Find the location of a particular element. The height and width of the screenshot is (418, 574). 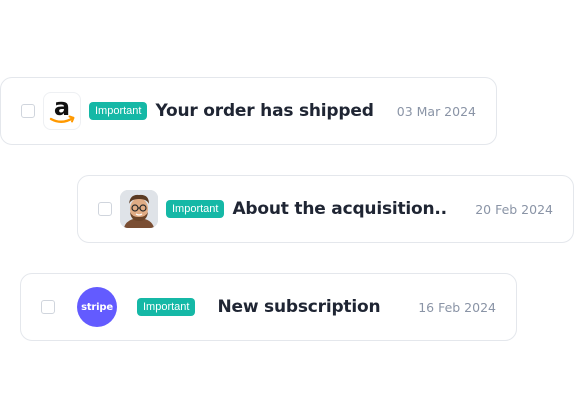

message-date: 03 Mar 2024 is located at coordinates (436, 111).